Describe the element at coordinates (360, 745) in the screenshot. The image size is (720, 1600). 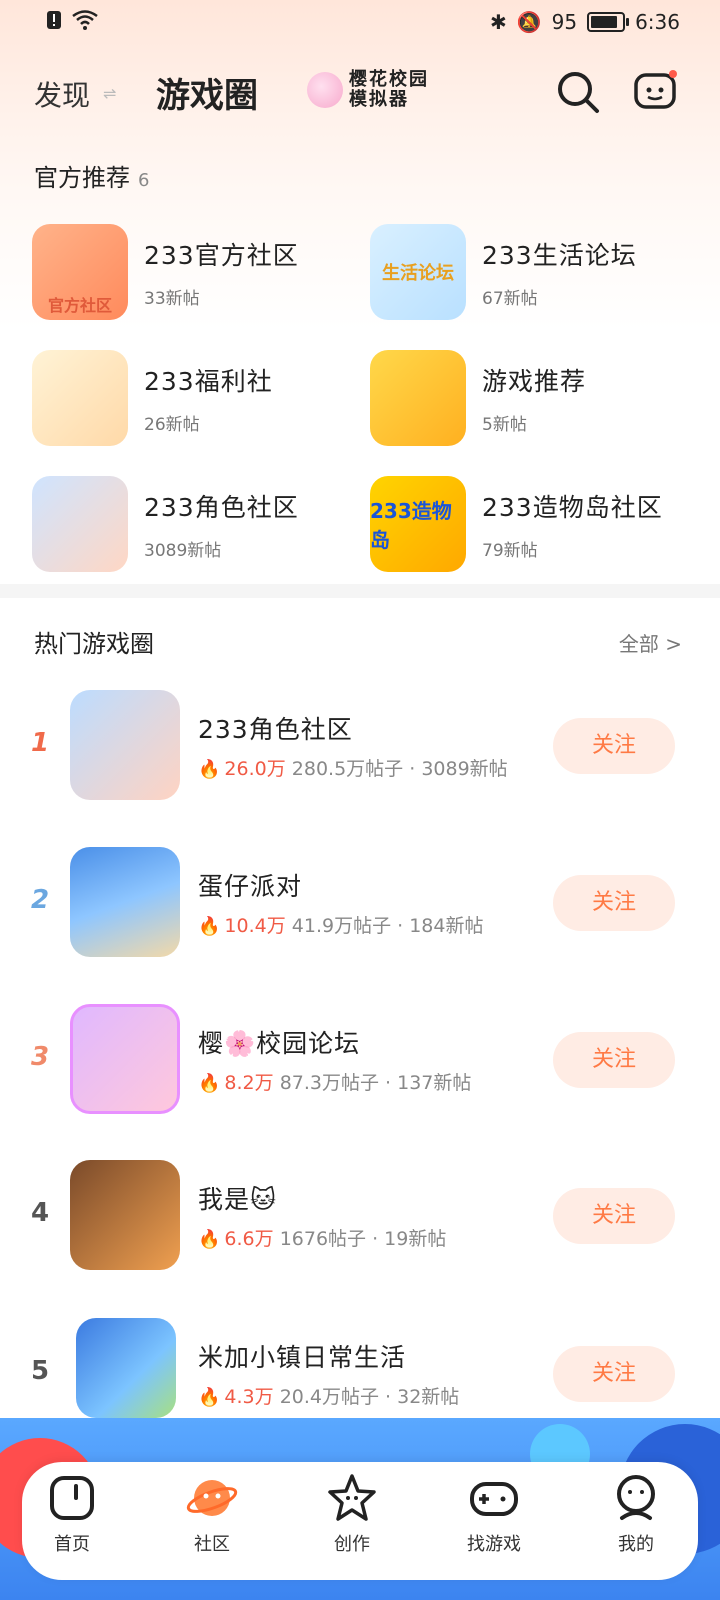
I see `hot-row: 1 233角色社区 🔥 26.0万 280.5万帖子 · 3089新帖 关注` at that location.